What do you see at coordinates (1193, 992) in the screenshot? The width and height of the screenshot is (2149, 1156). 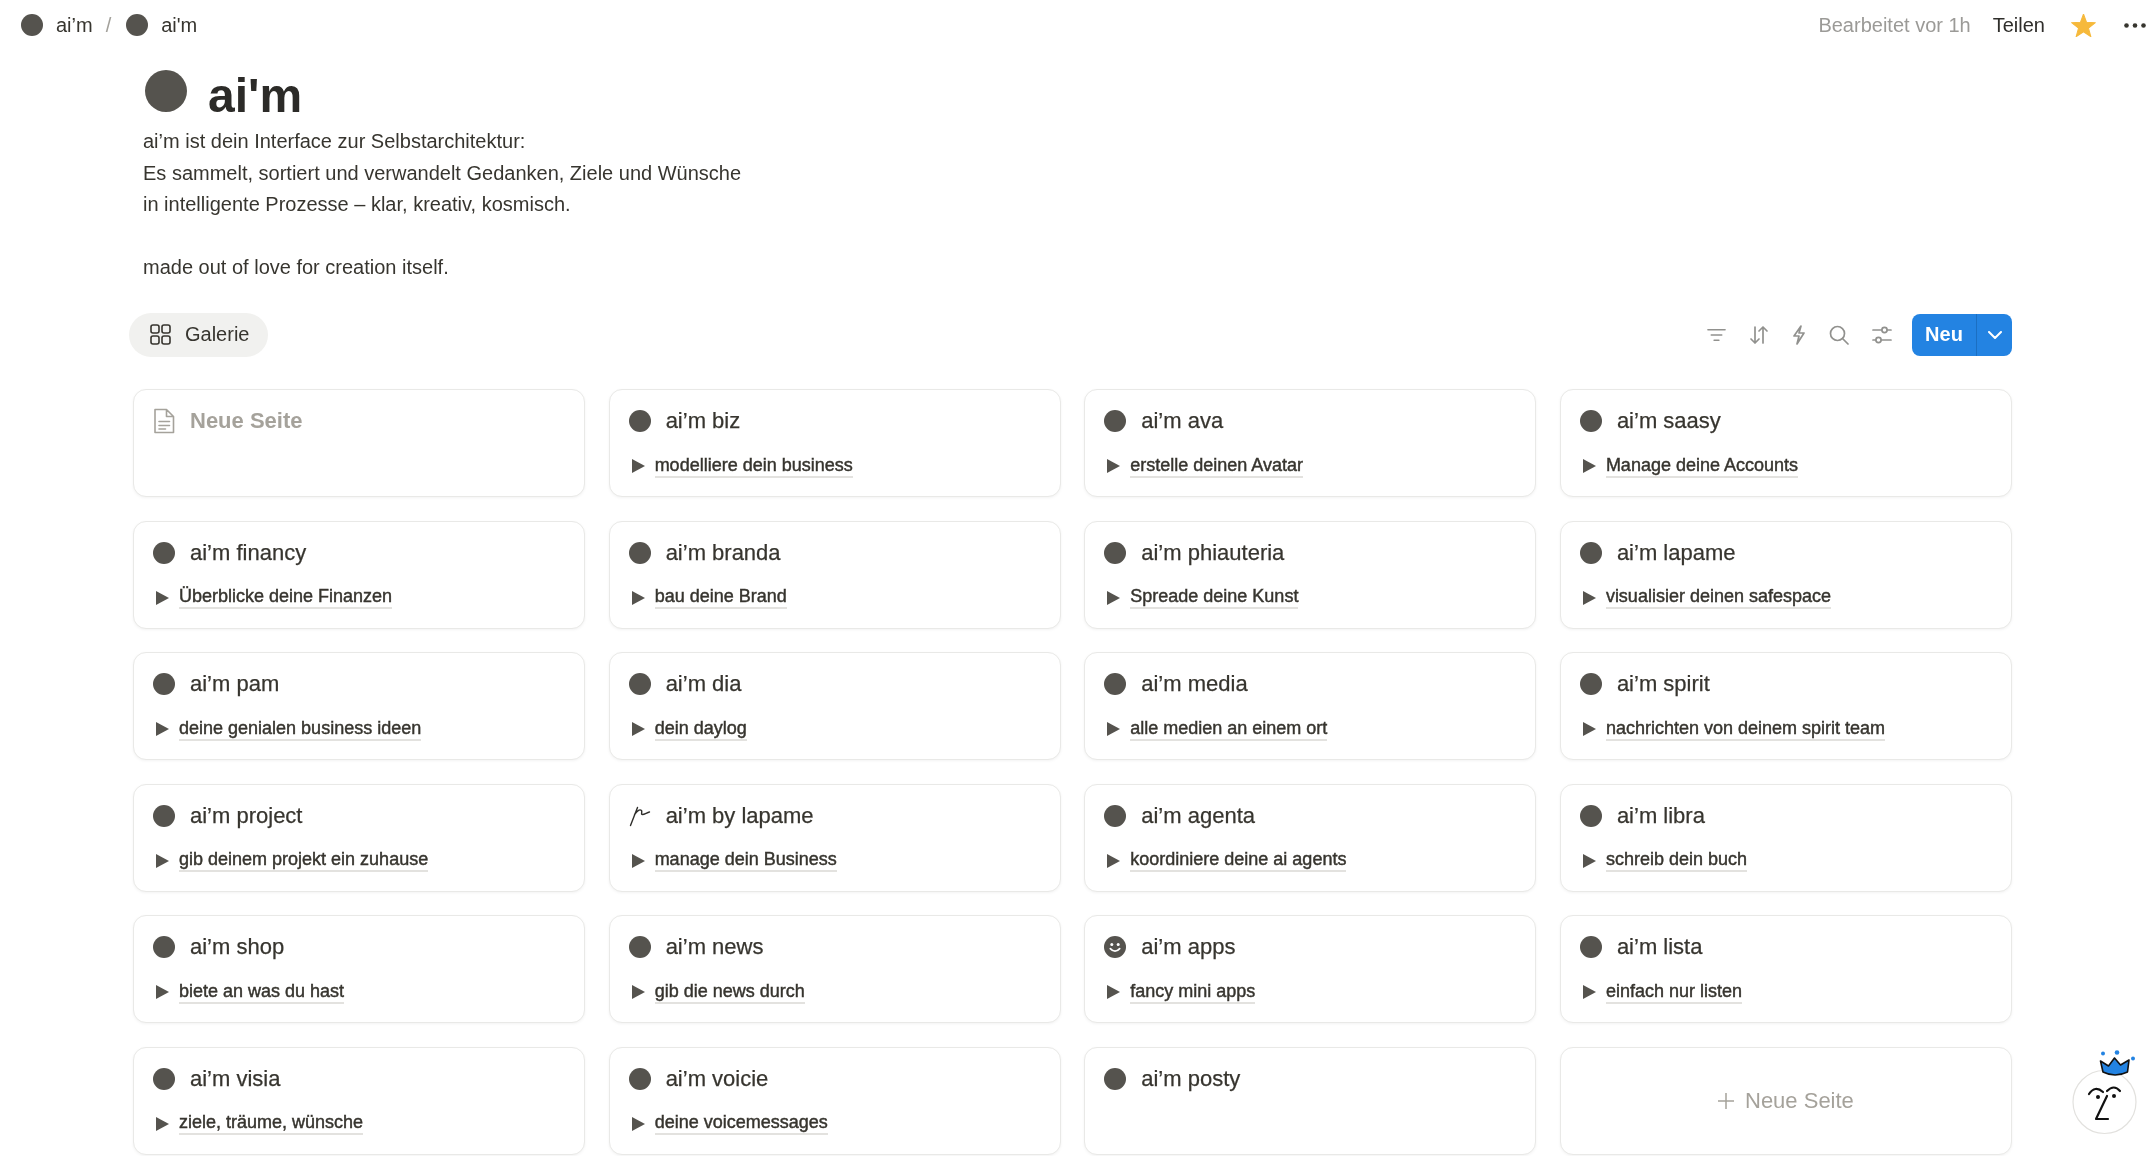 I see `page-link: fancy mini apps` at bounding box center [1193, 992].